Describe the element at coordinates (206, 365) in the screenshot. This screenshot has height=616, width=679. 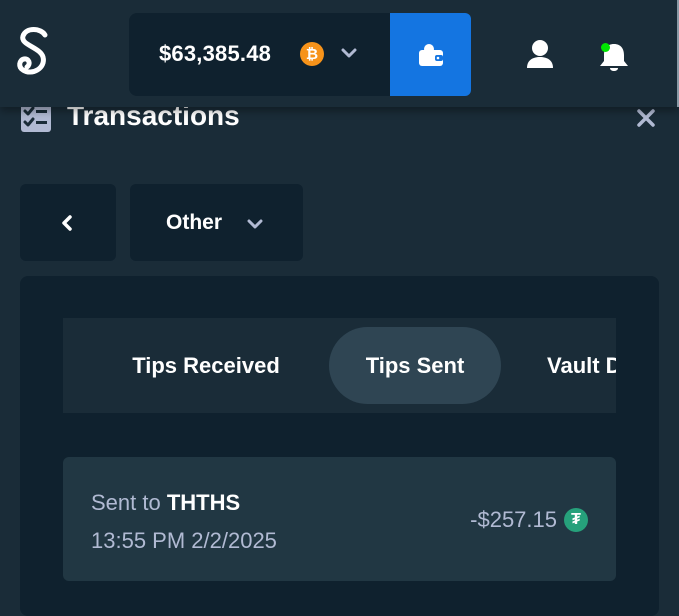
I see `tab-tips-received: Tips Received` at that location.